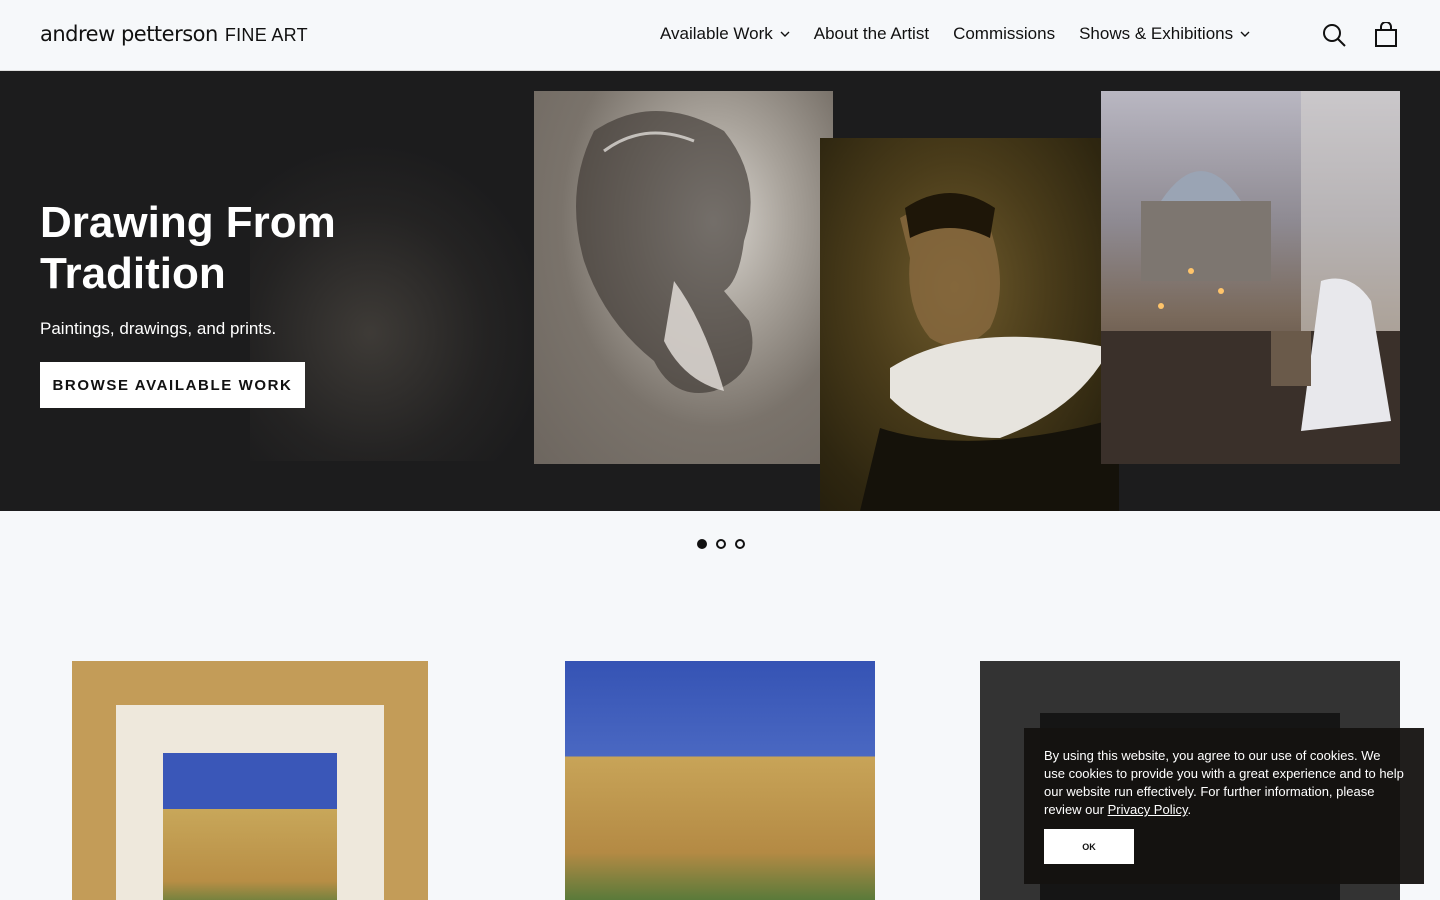 This screenshot has width=1440, height=900. What do you see at coordinates (1386, 35) in the screenshot?
I see `cart-icon` at bounding box center [1386, 35].